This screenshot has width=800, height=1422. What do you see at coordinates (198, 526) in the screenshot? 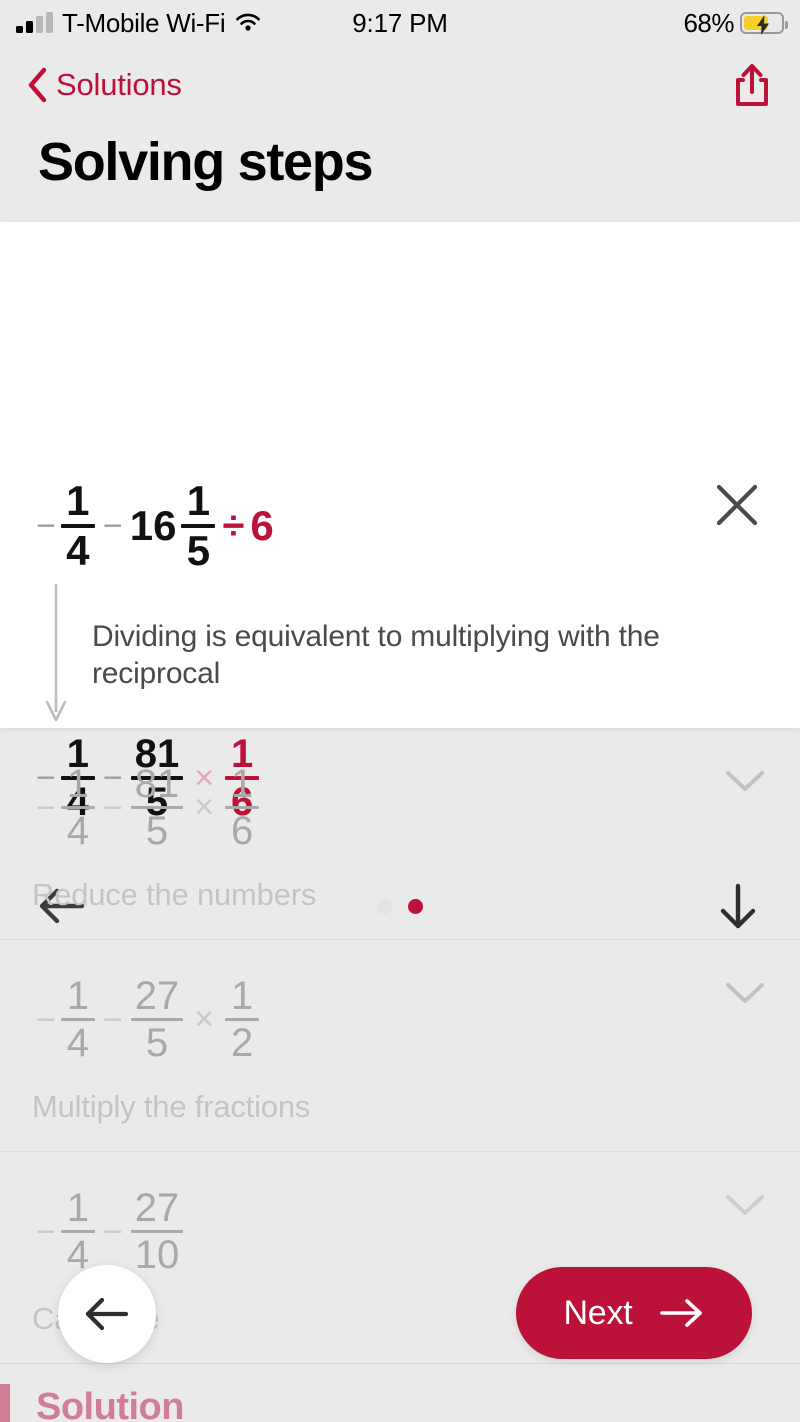
I see `fraction-one-fifth: 1 5` at bounding box center [198, 526].